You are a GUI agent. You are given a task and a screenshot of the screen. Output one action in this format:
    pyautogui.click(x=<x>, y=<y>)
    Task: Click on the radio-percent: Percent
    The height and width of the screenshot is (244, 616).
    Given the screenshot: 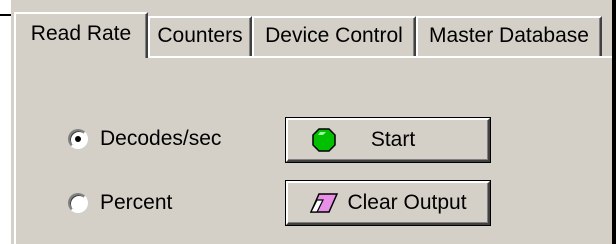 What is the action you would take?
    pyautogui.click(x=120, y=203)
    